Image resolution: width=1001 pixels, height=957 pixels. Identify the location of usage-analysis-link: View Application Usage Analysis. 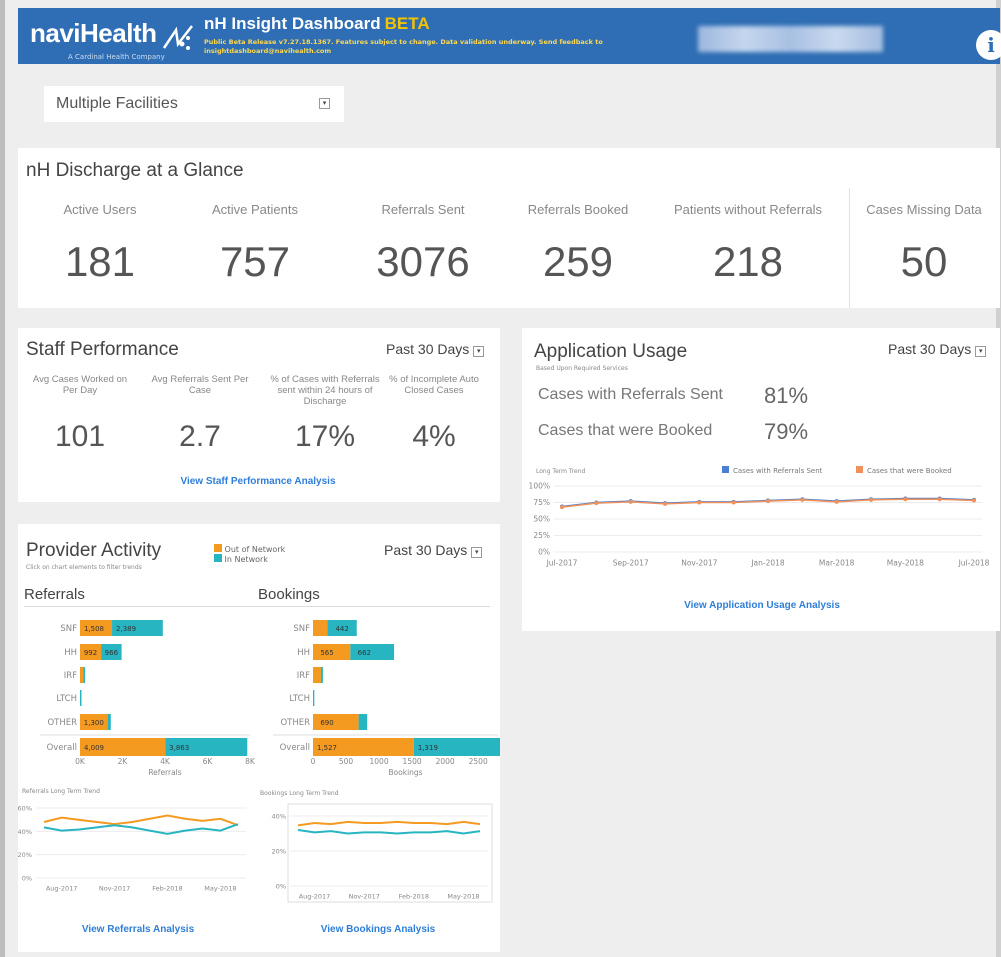
(762, 605).